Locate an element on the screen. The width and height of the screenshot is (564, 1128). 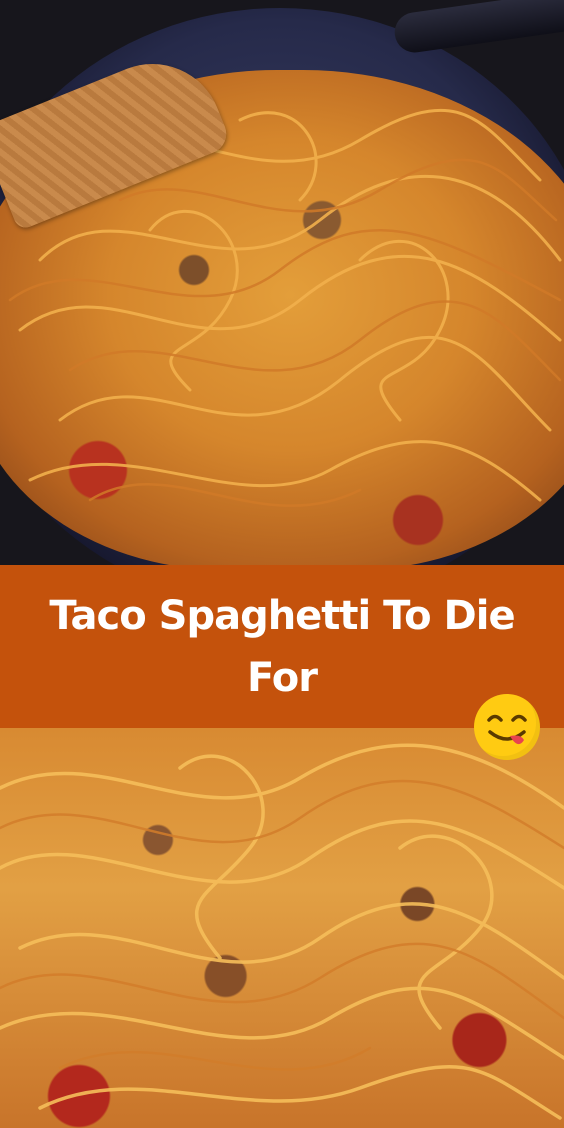
emoji-face-svg is located at coordinates (507, 729).